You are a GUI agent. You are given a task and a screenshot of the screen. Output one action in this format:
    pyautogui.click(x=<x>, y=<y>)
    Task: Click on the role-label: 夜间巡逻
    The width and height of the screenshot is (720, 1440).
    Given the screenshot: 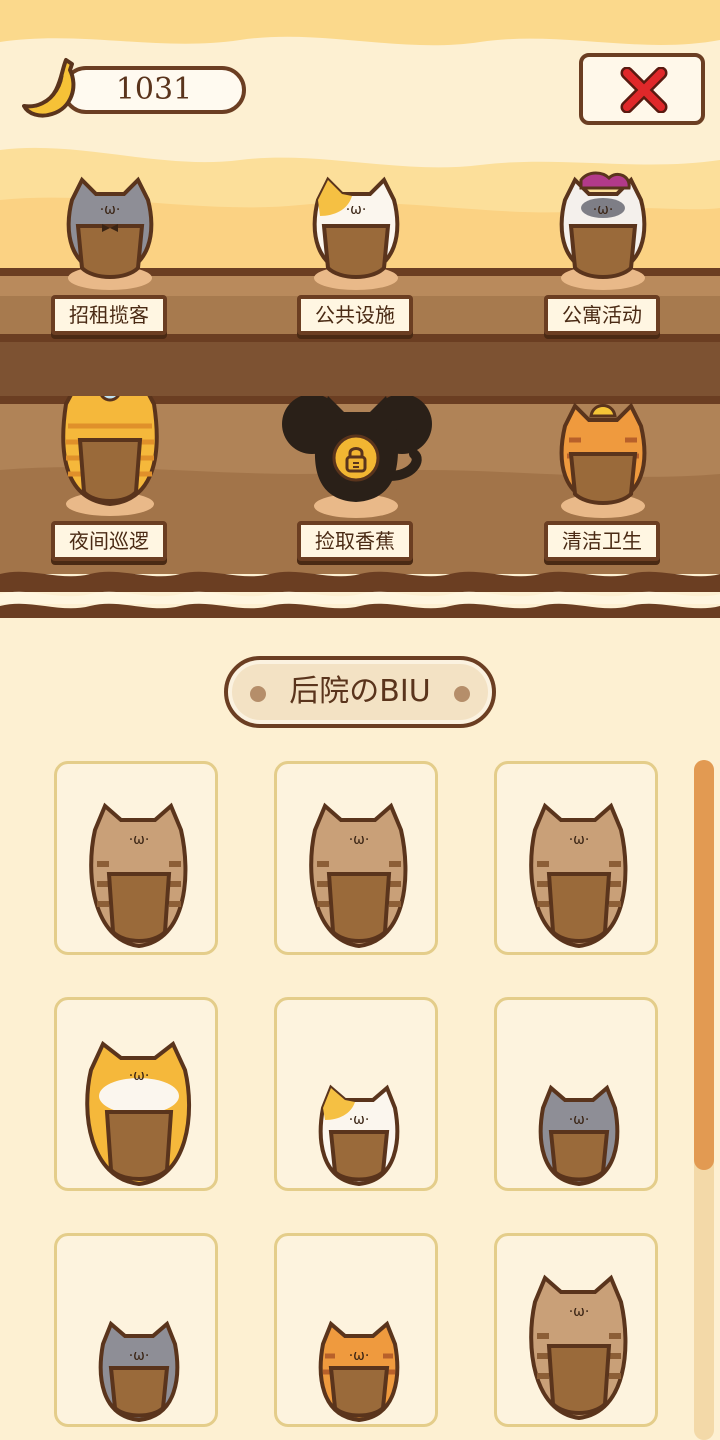 What is the action you would take?
    pyautogui.click(x=109, y=541)
    